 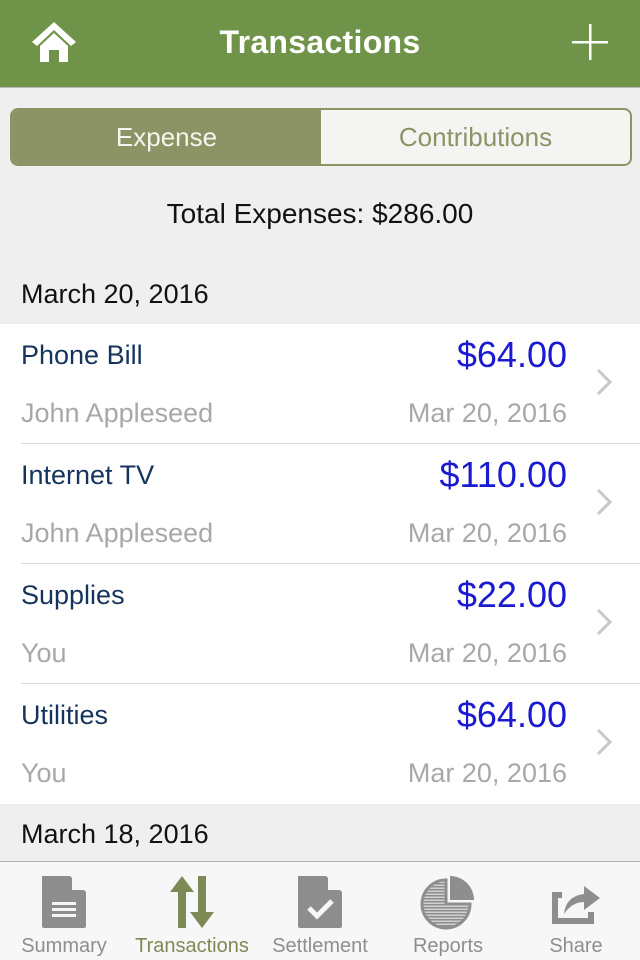 I want to click on expense-contributions-segmented-control: Expense Contributions, so click(x=321, y=137).